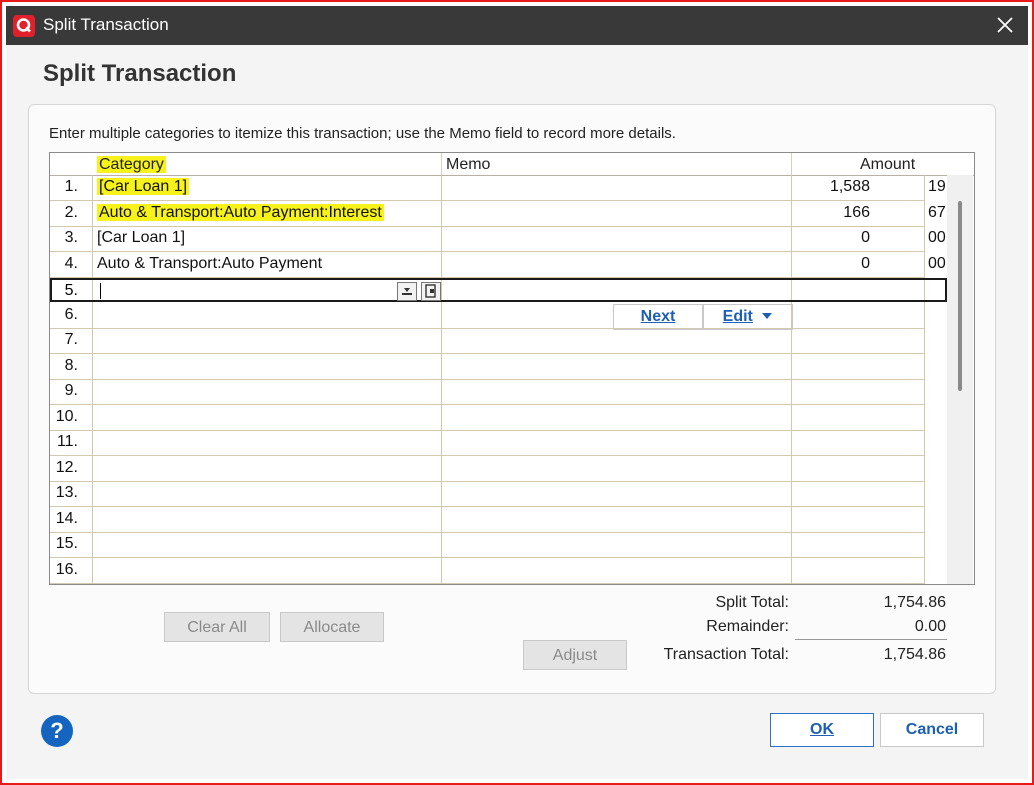 This screenshot has height=785, width=1034. I want to click on column-header-memo: Memo, so click(468, 165).